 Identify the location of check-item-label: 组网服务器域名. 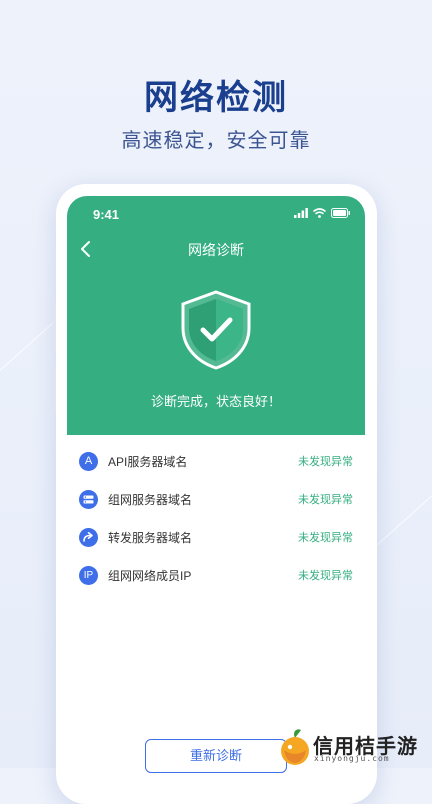
(150, 499).